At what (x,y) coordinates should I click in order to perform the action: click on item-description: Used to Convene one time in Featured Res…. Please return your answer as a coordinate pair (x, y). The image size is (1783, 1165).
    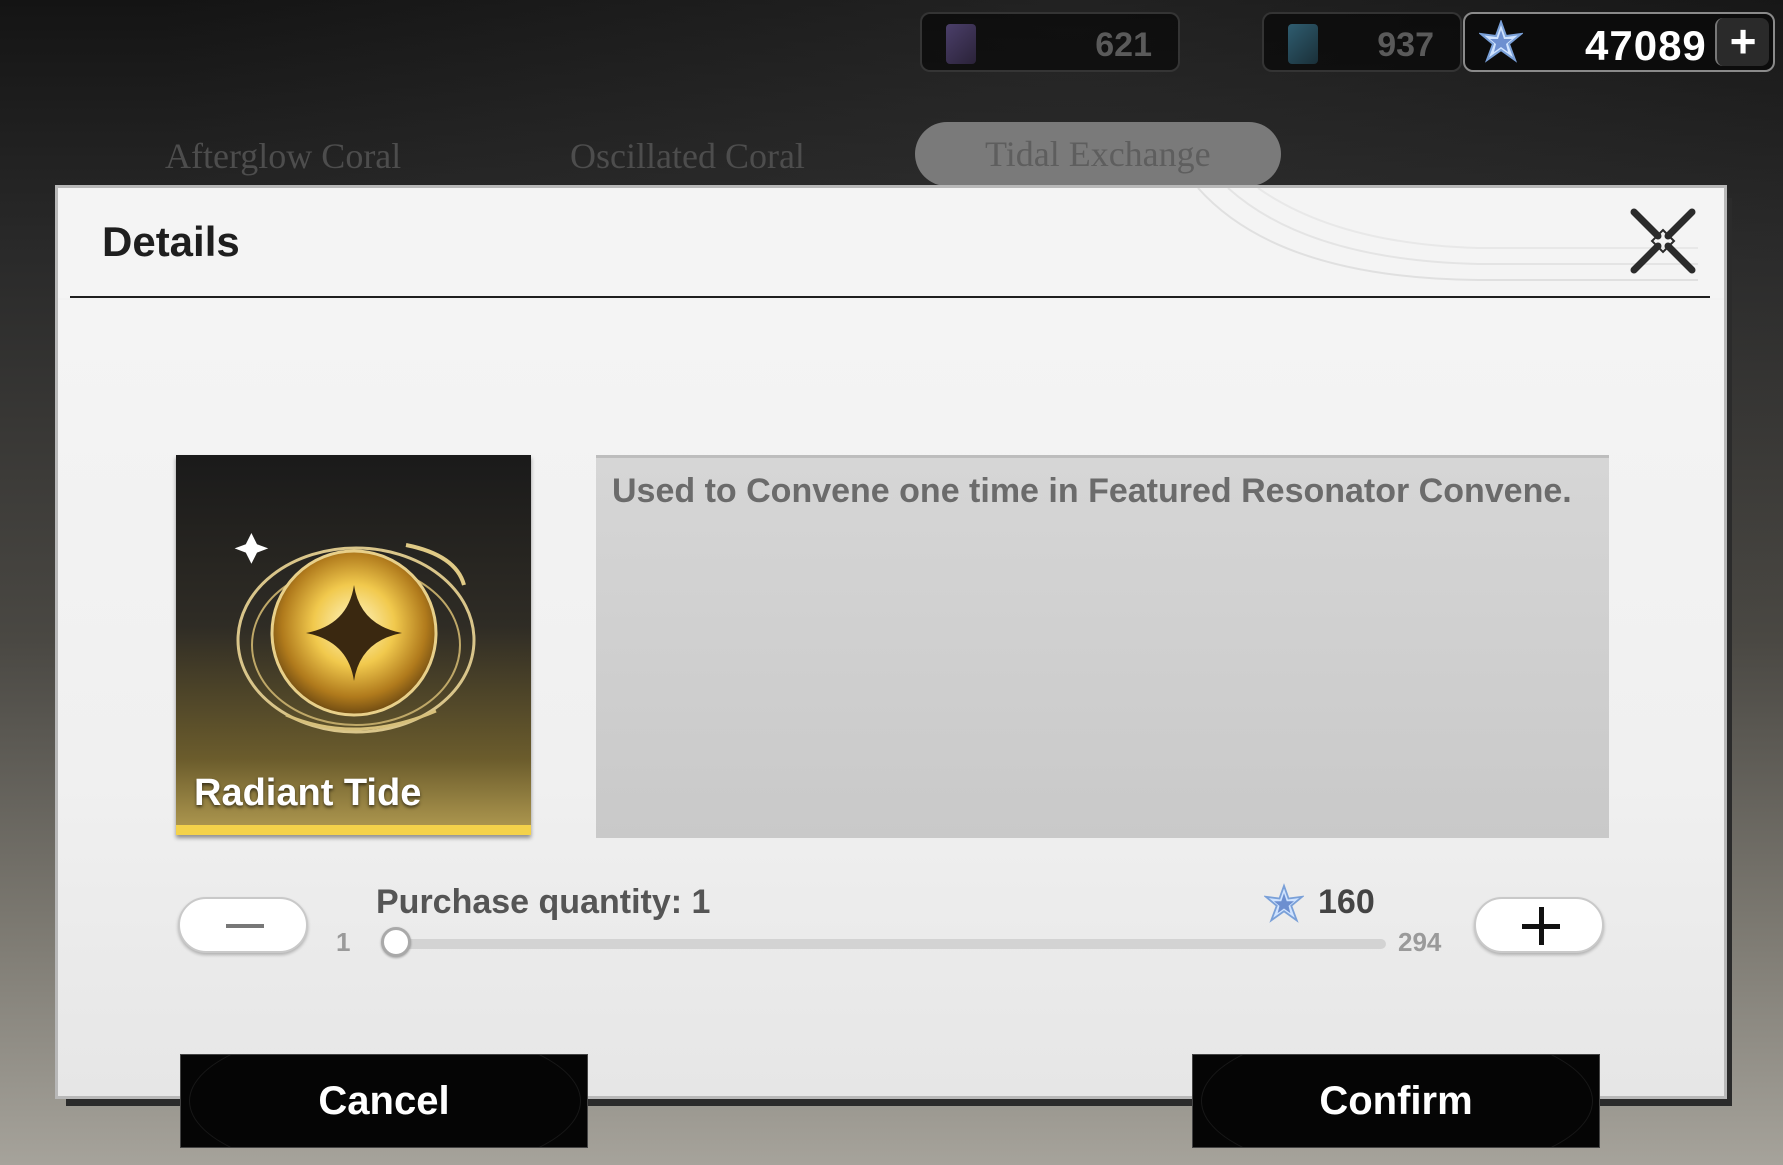
    Looking at the image, I should click on (1092, 491).